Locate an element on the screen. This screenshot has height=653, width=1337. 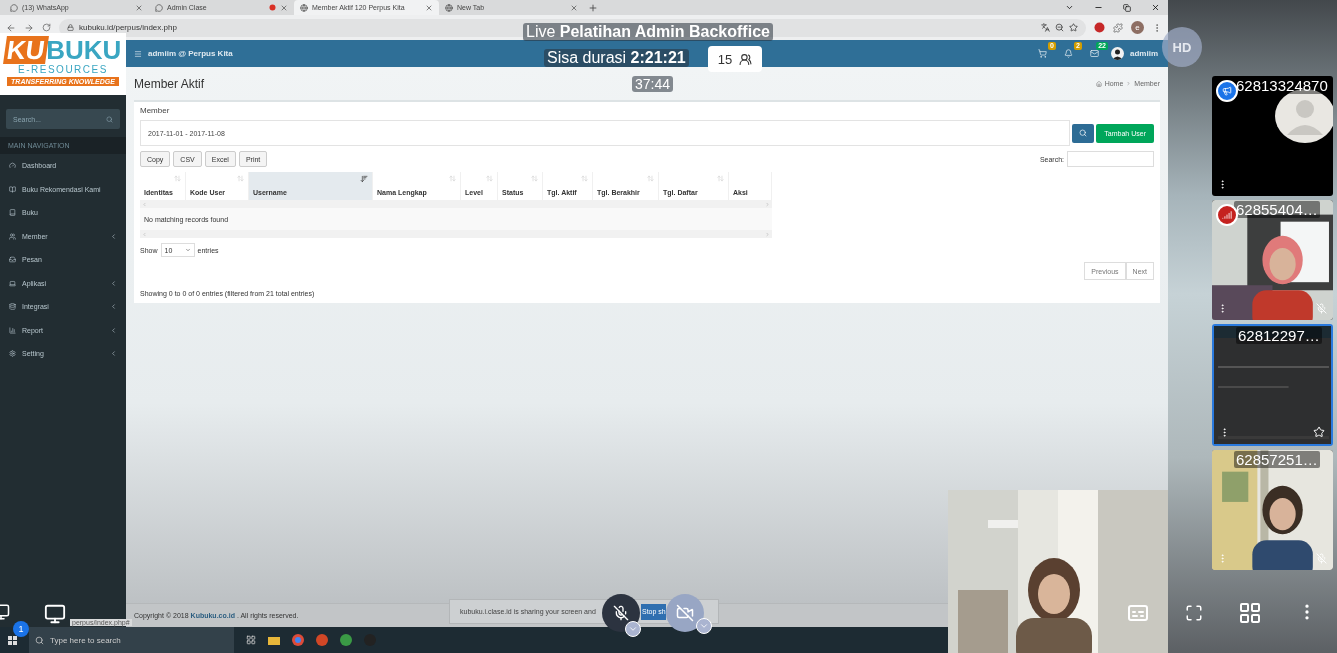
user-avatar is located at coordinates (1117, 53).